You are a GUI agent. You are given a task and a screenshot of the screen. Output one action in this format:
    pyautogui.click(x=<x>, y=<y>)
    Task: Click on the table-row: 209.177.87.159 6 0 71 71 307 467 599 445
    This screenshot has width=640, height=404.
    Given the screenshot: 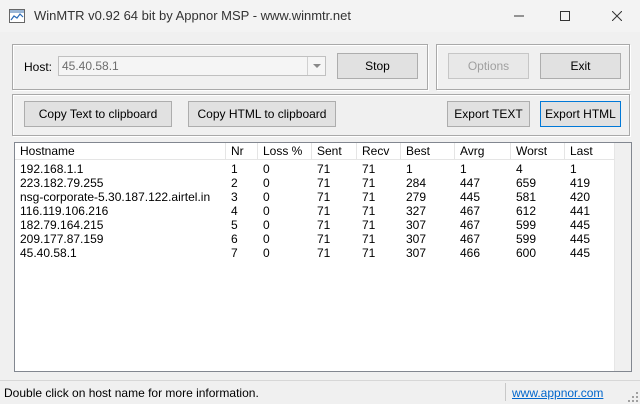 What is the action you would take?
    pyautogui.click(x=315, y=239)
    